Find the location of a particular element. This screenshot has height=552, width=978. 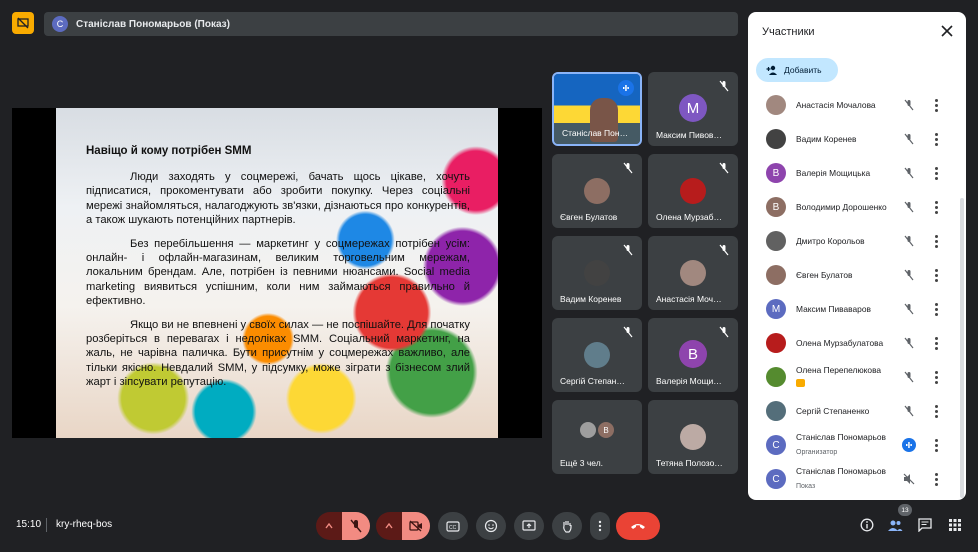

avatar: С is located at coordinates (776, 445).